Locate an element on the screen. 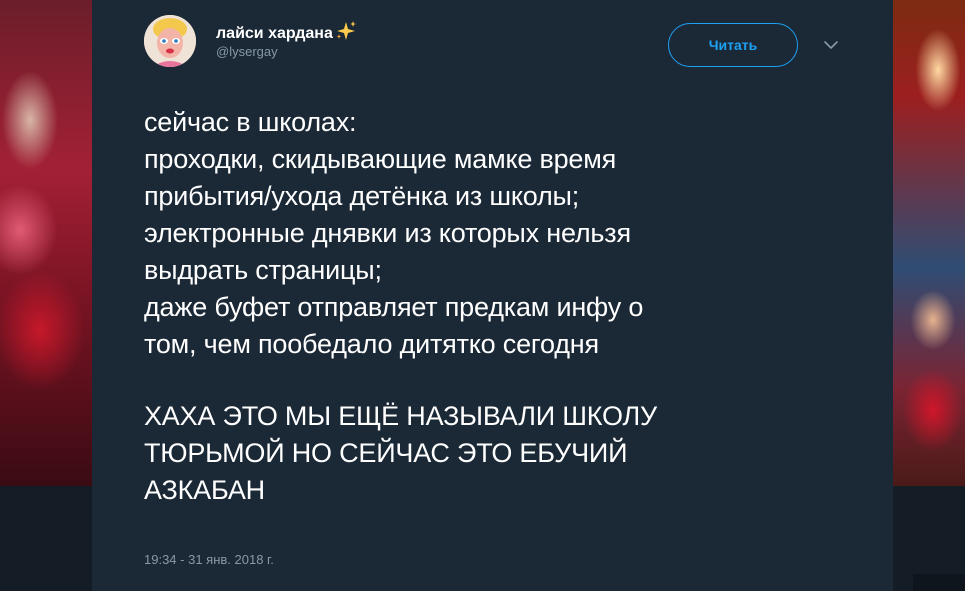 This screenshot has width=965, height=591. follow-button: Читать is located at coordinates (733, 45).